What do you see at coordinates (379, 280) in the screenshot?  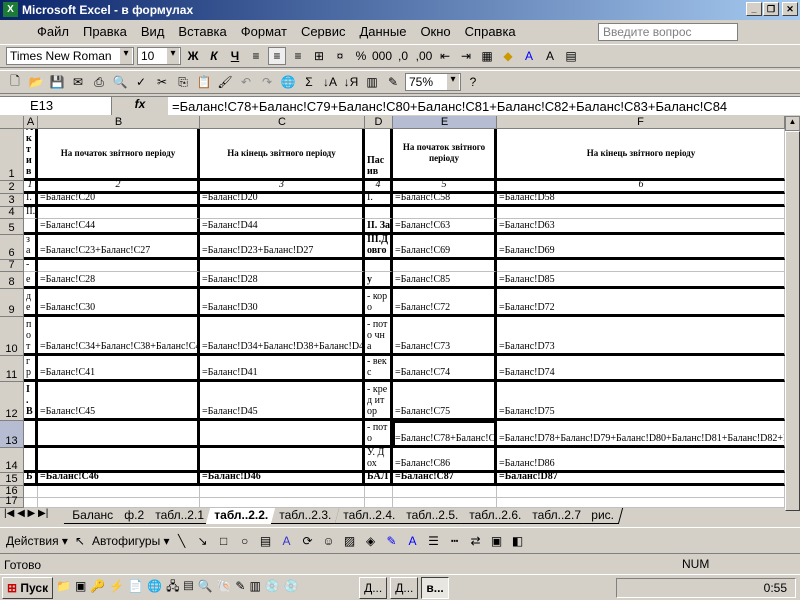 I see `cell-D8: IУ.П у` at bounding box center [379, 280].